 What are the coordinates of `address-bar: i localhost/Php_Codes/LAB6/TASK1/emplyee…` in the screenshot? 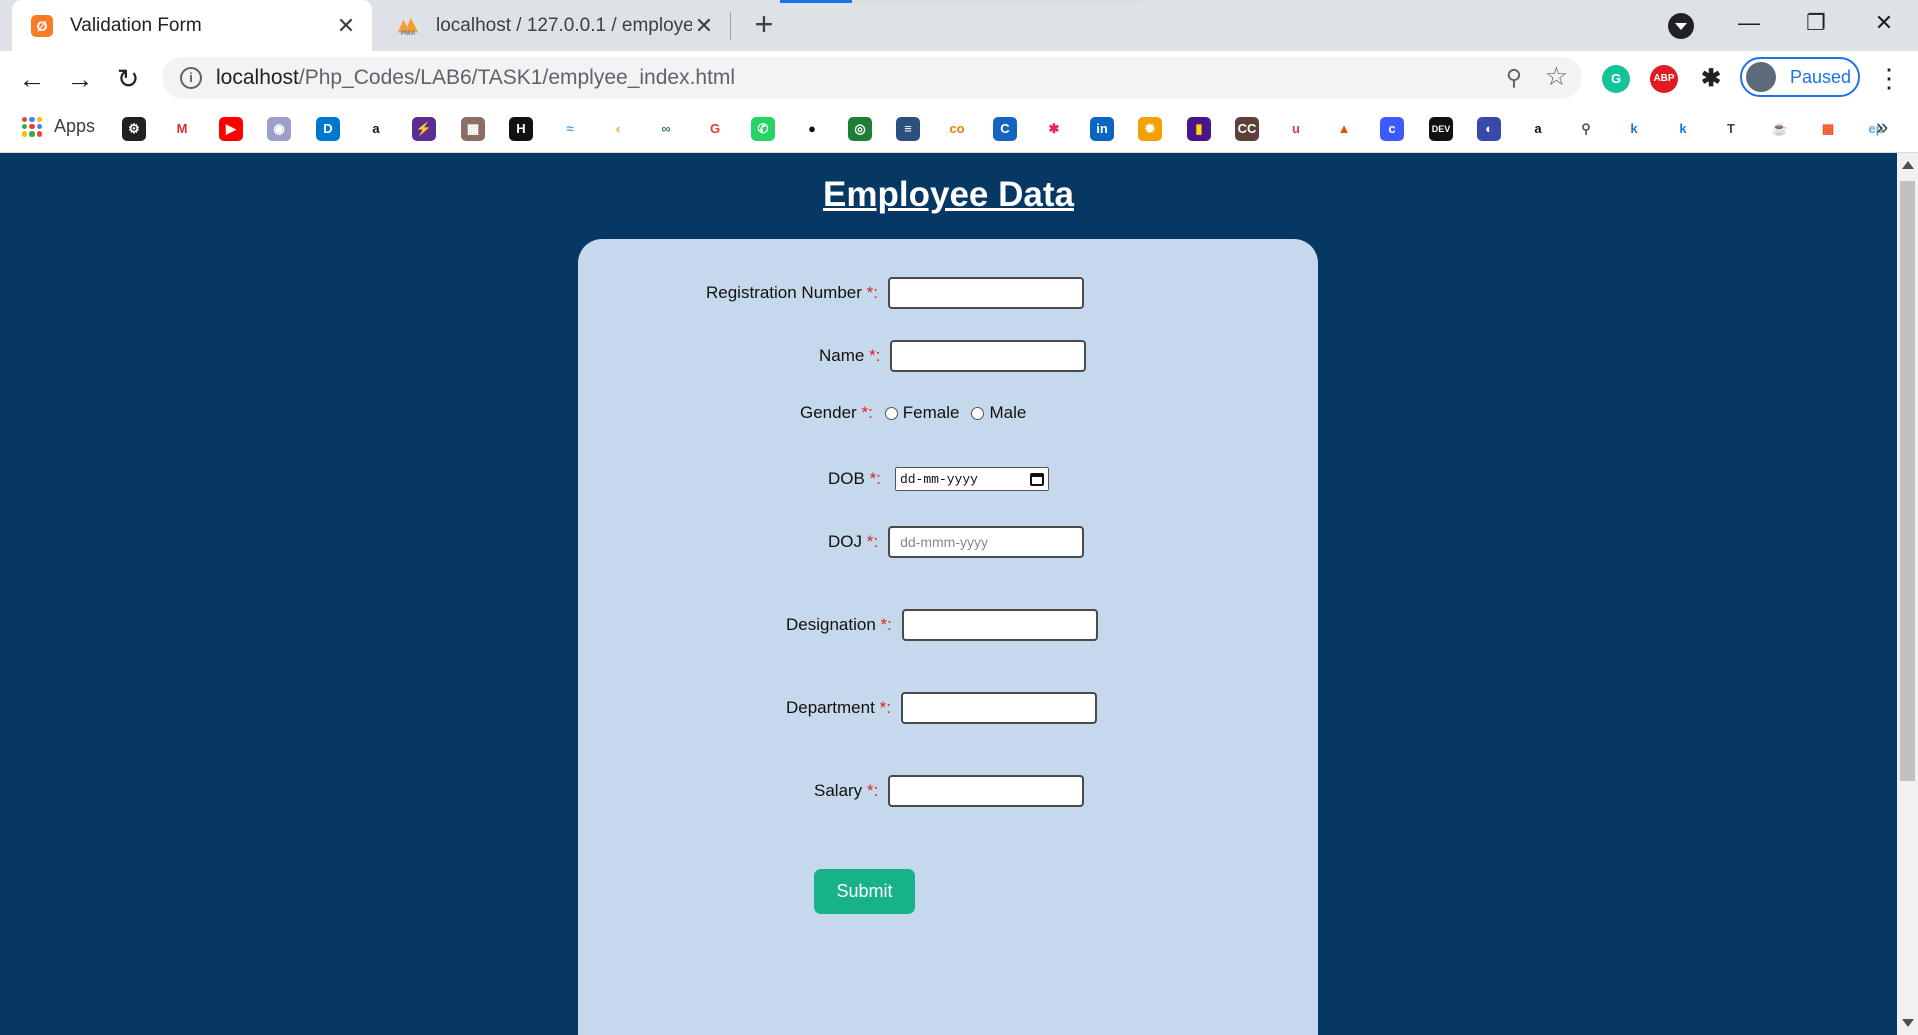 It's located at (872, 78).